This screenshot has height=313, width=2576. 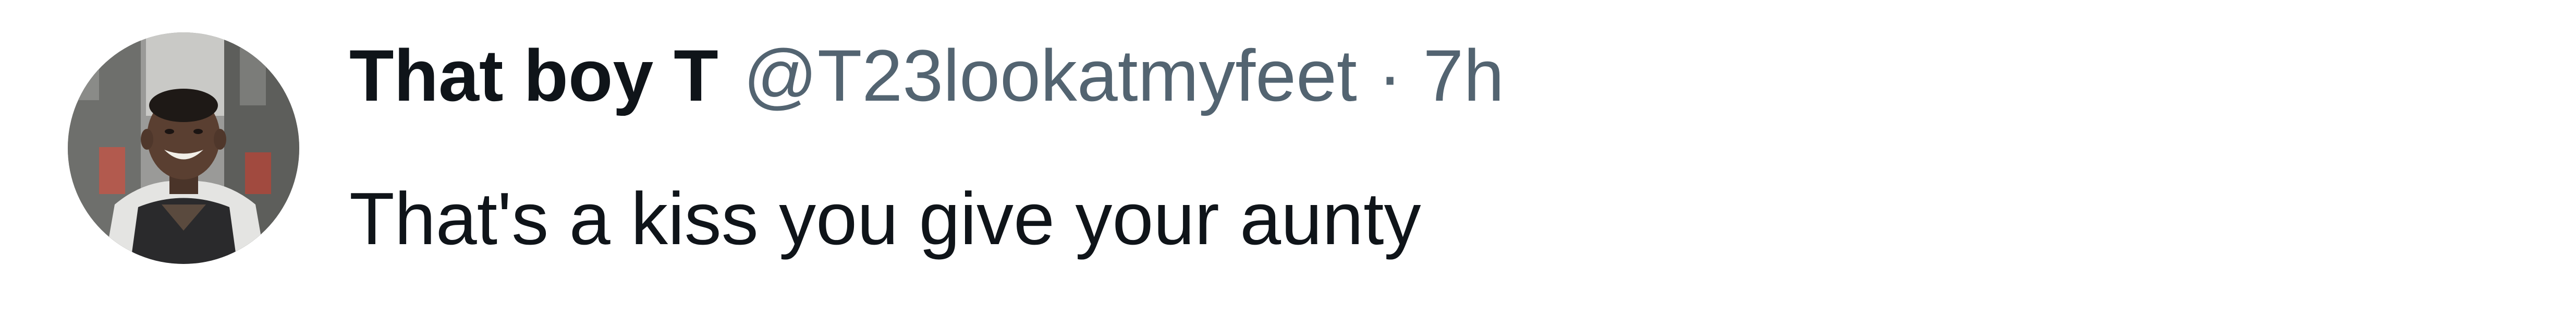 What do you see at coordinates (1050, 76) in the screenshot?
I see `author-handle: @T23lookatmyfeet` at bounding box center [1050, 76].